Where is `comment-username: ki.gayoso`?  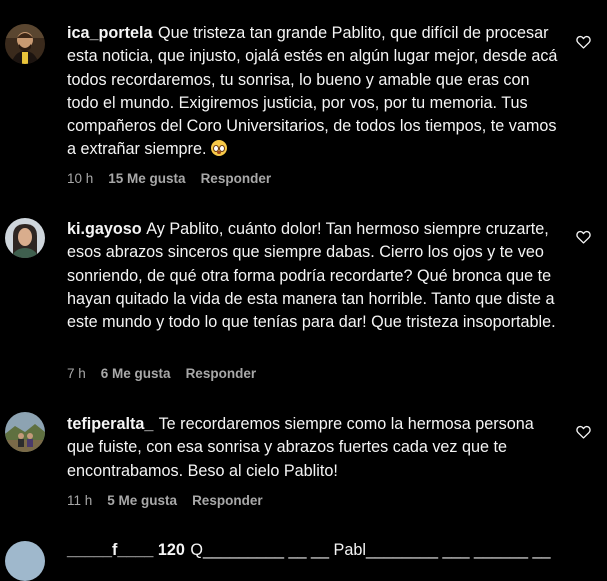 comment-username: ki.gayoso is located at coordinates (104, 229).